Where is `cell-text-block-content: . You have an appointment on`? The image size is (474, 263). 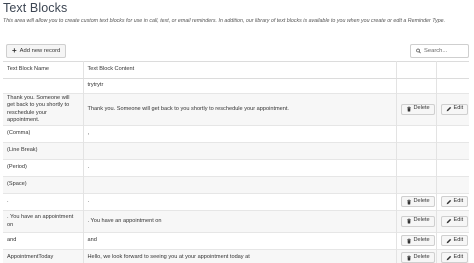 cell-text-block-content: . You have an appointment on is located at coordinates (240, 221).